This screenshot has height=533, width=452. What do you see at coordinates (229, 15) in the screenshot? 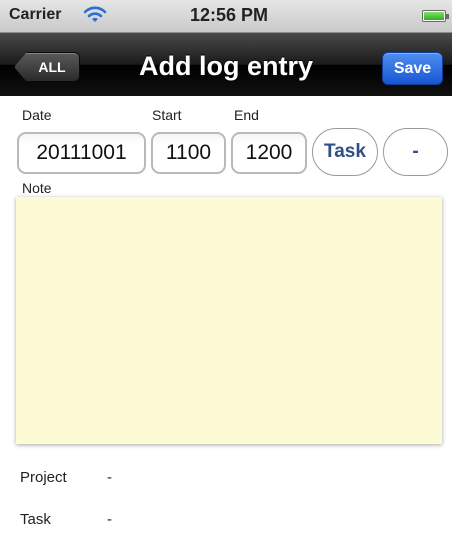
I see `clock-time: 12:56 PM` at bounding box center [229, 15].